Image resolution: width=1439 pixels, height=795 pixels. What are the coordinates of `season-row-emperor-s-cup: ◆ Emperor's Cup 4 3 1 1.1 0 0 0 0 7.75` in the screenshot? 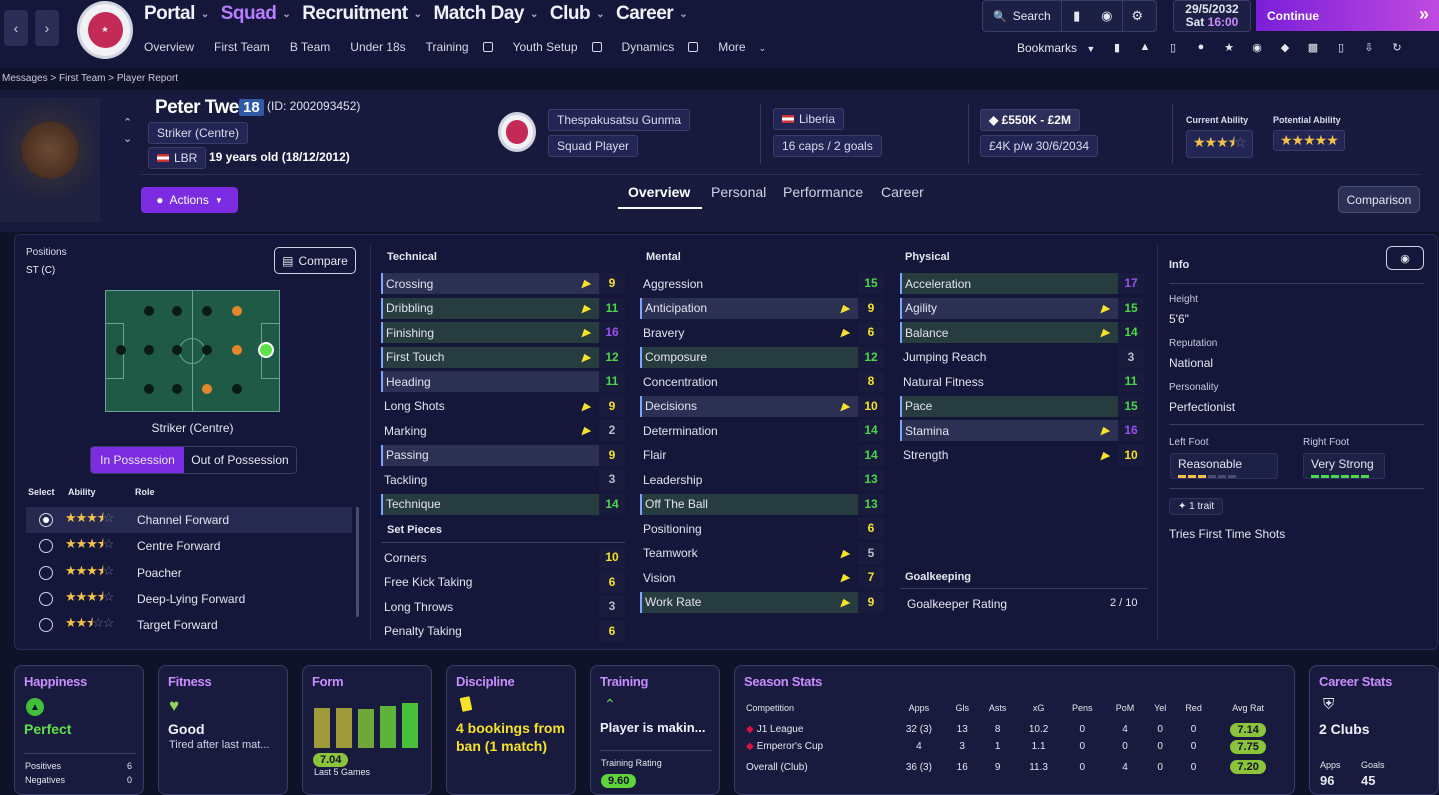 It's located at (1014, 746).